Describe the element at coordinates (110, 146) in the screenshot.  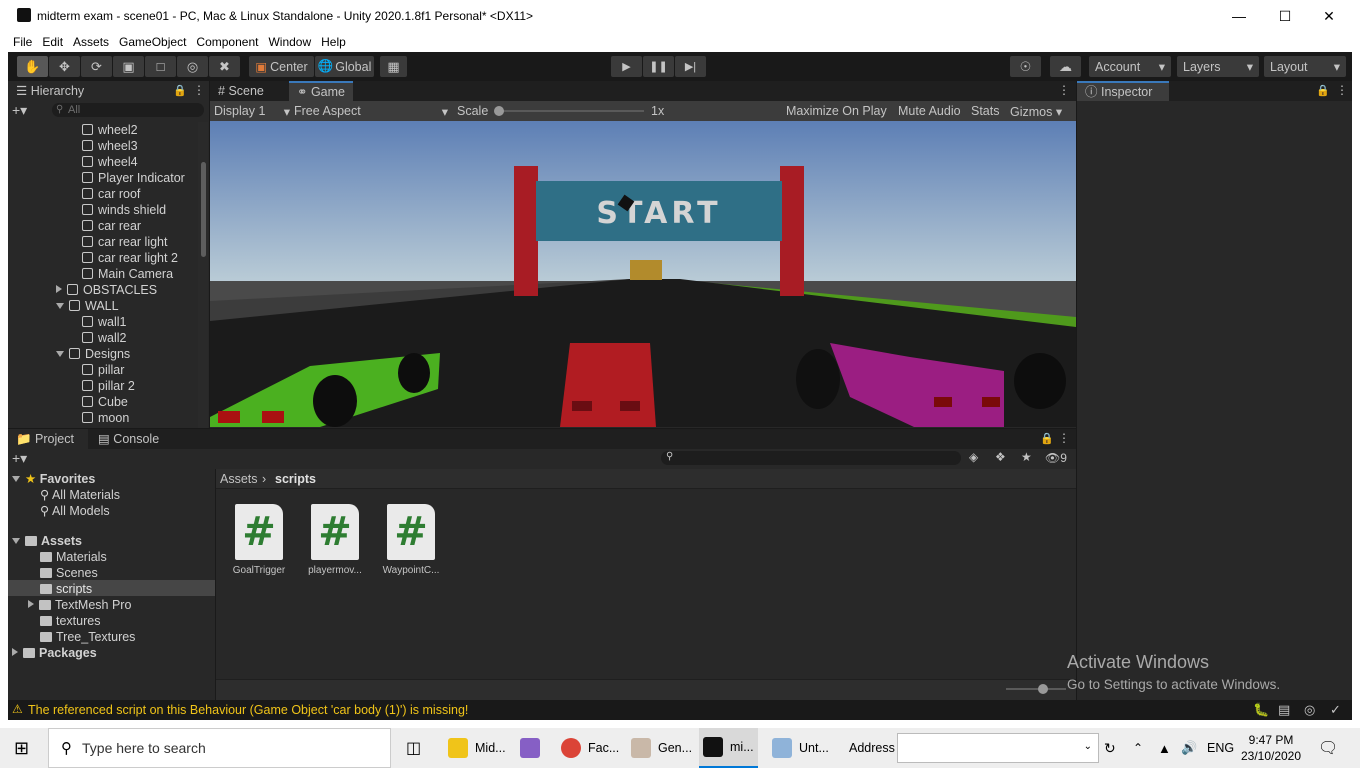
I see `hierarchy-item: wheel3` at that location.